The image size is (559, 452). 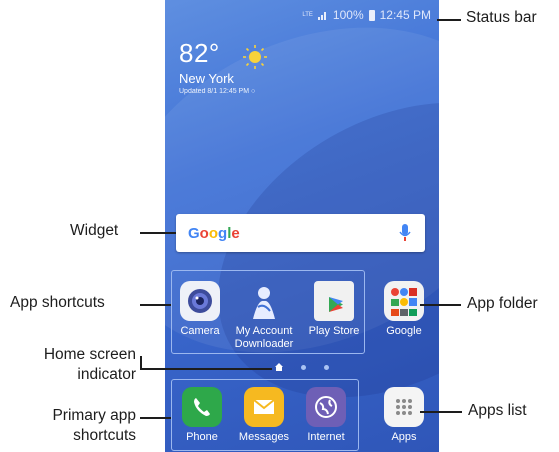 What do you see at coordinates (404, 407) in the screenshot?
I see `apps-grid-icon` at bounding box center [404, 407].